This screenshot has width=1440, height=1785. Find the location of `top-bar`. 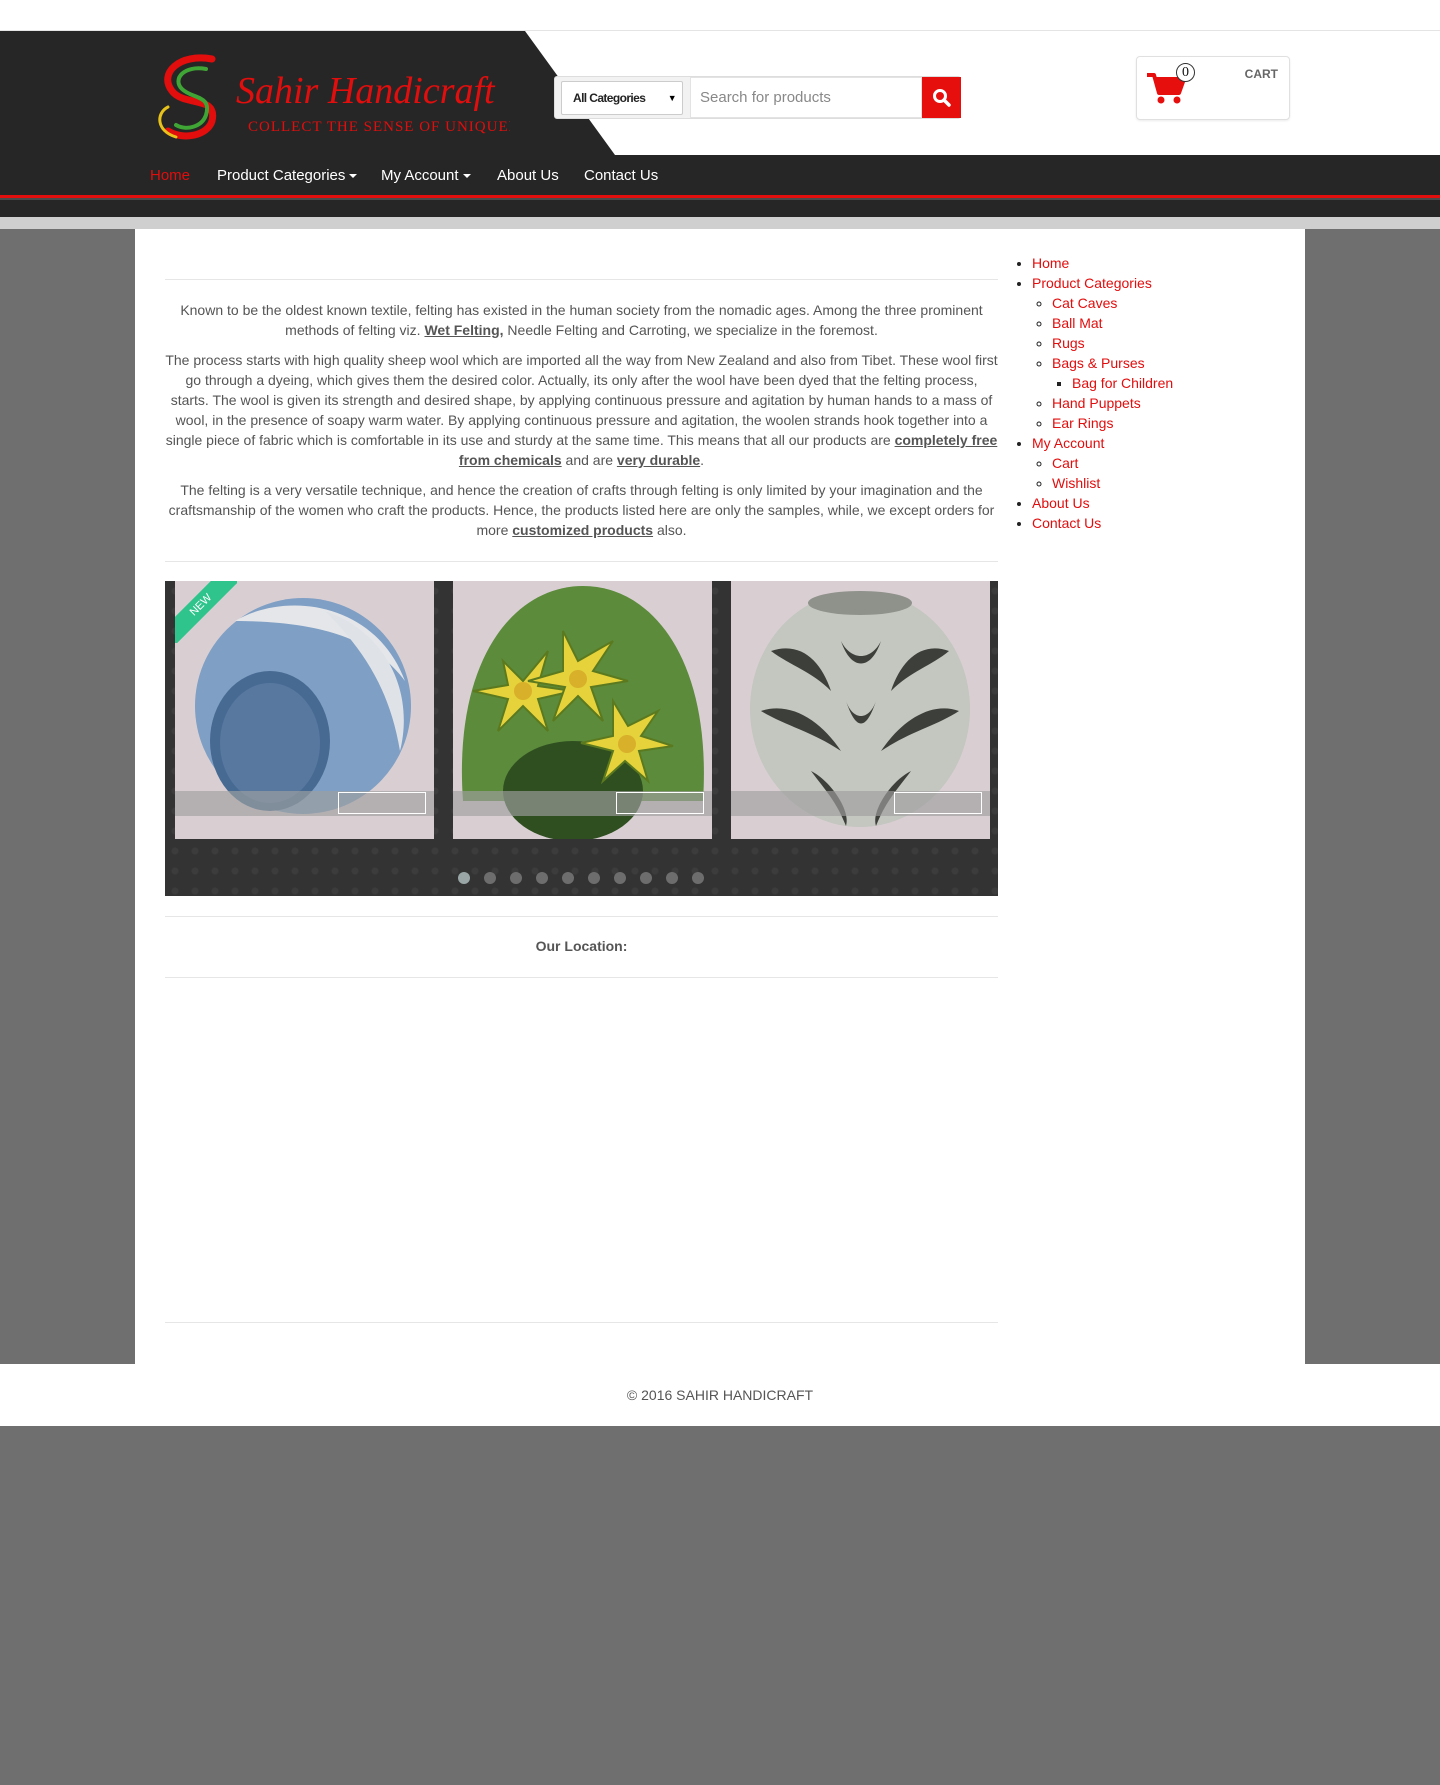

top-bar is located at coordinates (720, 15).